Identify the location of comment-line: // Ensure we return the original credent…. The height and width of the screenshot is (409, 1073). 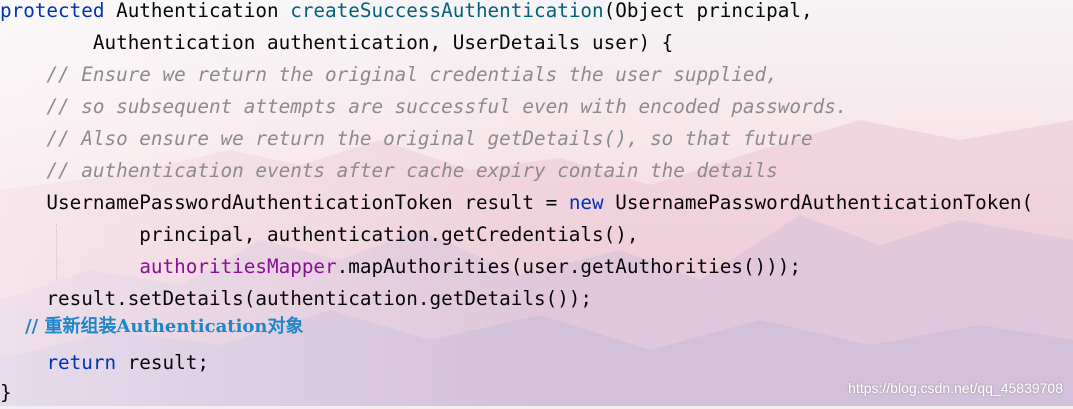
(389, 75).